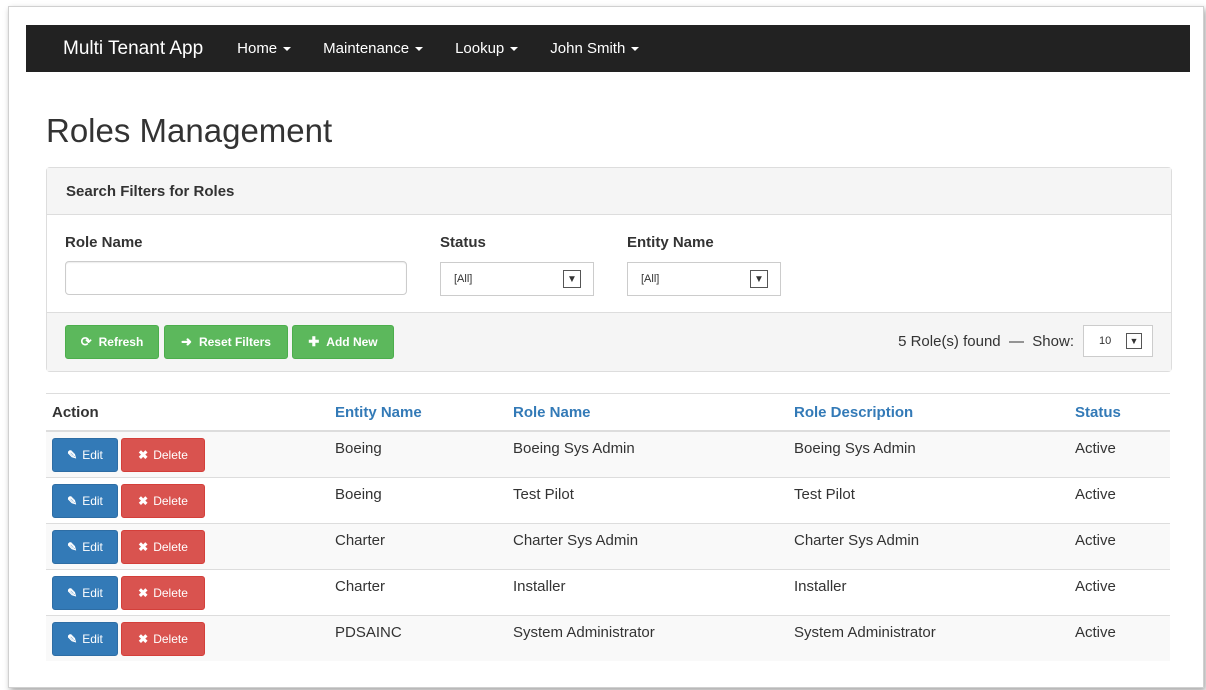 The image size is (1206, 690). I want to click on role-cell: Installer, so click(653, 591).